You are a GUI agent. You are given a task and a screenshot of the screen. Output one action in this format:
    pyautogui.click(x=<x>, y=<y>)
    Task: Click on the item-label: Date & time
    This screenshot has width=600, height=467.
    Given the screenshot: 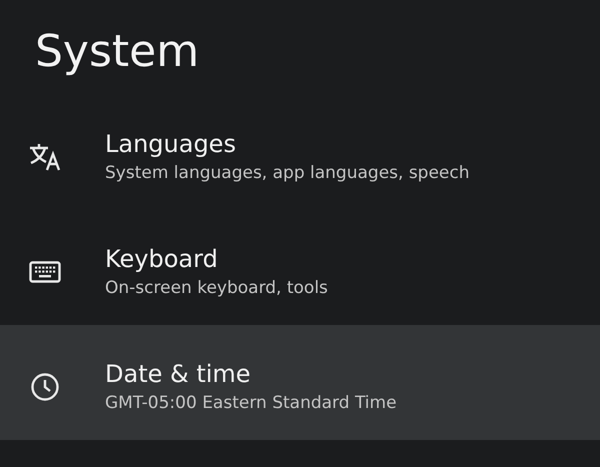 What is the action you would take?
    pyautogui.click(x=178, y=374)
    